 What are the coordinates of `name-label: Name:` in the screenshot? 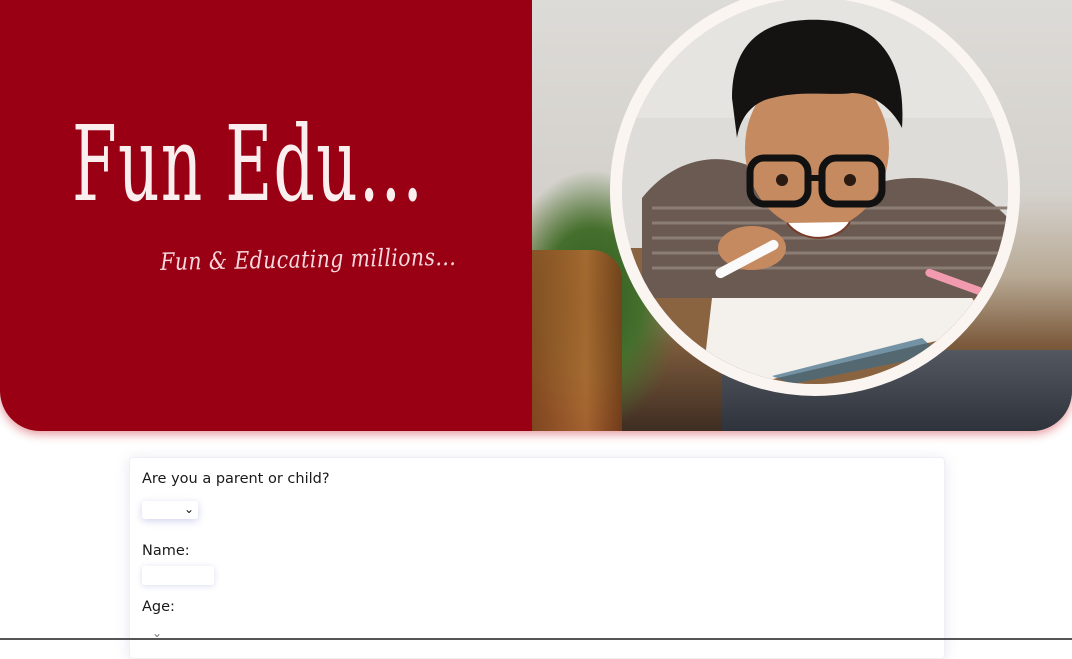 It's located at (166, 551).